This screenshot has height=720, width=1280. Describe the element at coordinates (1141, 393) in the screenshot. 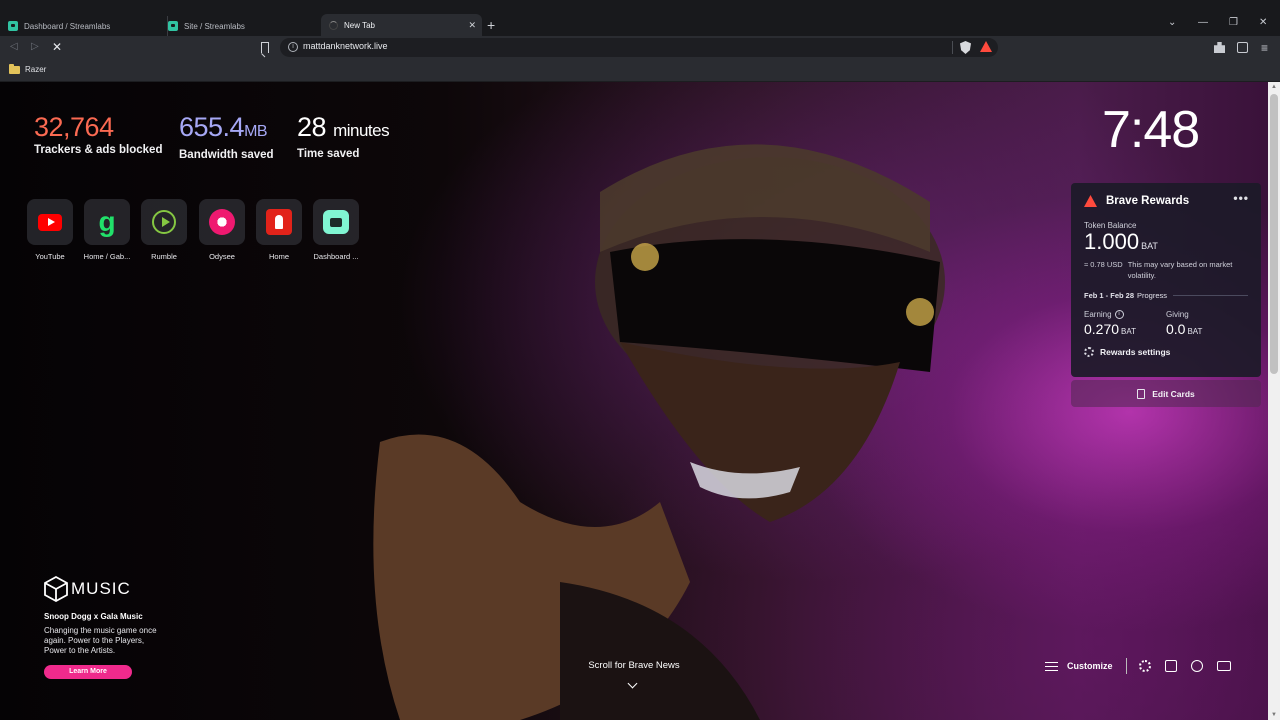

I see `edit-cards-icon` at that location.